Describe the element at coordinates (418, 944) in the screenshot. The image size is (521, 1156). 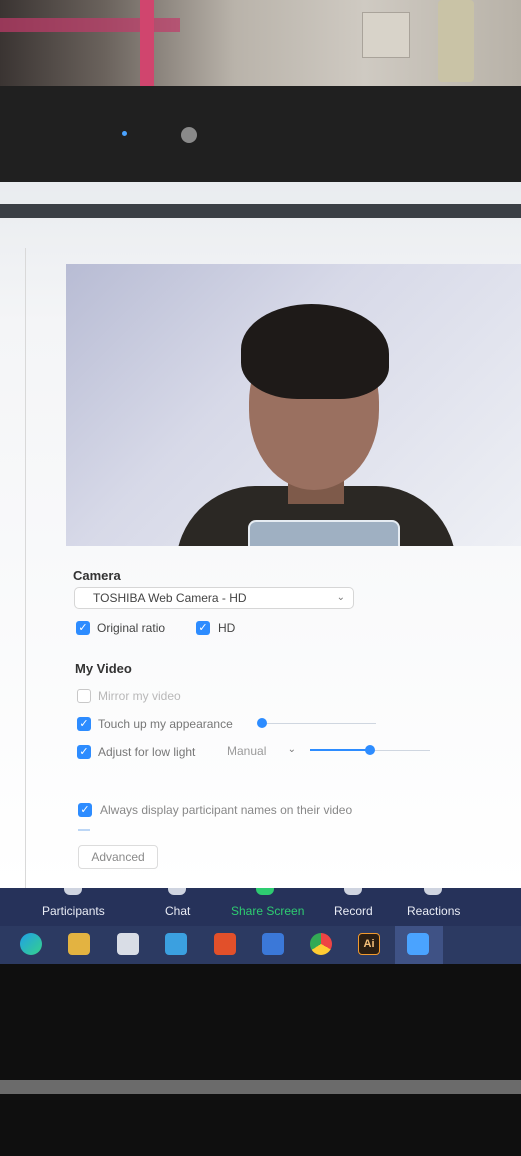
I see `zoom-icon` at that location.